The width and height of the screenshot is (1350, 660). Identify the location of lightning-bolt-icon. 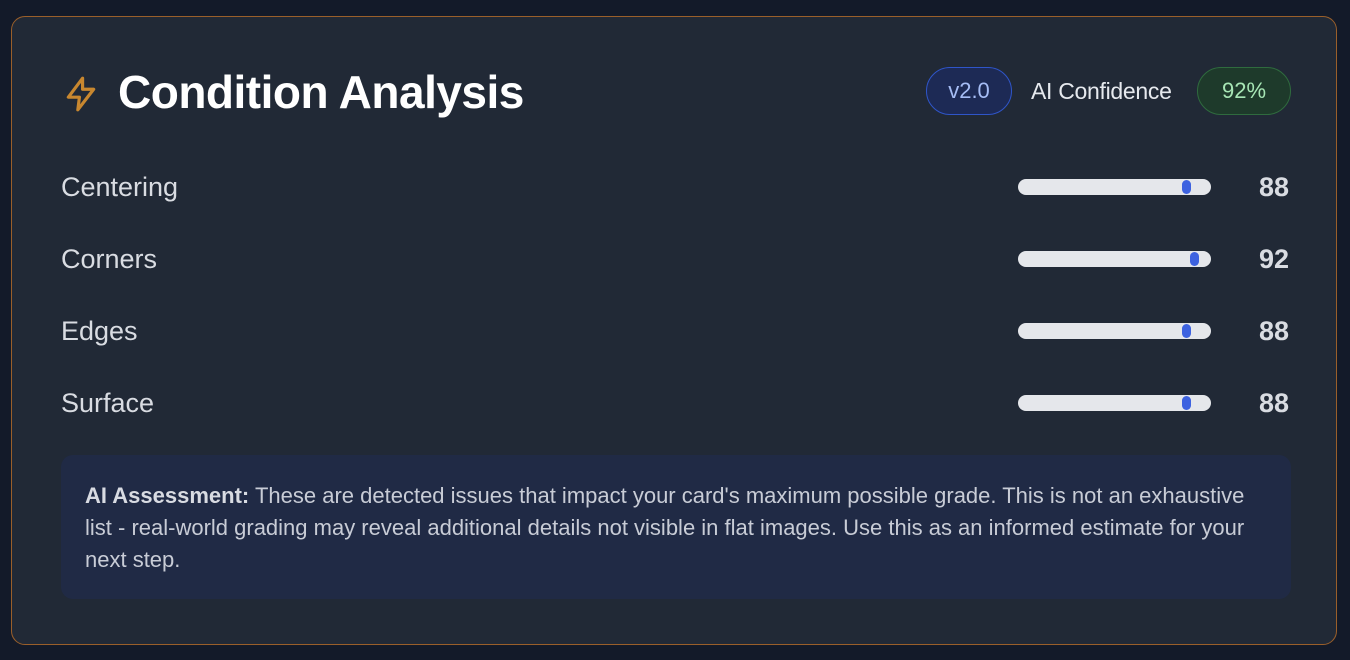
(81, 94).